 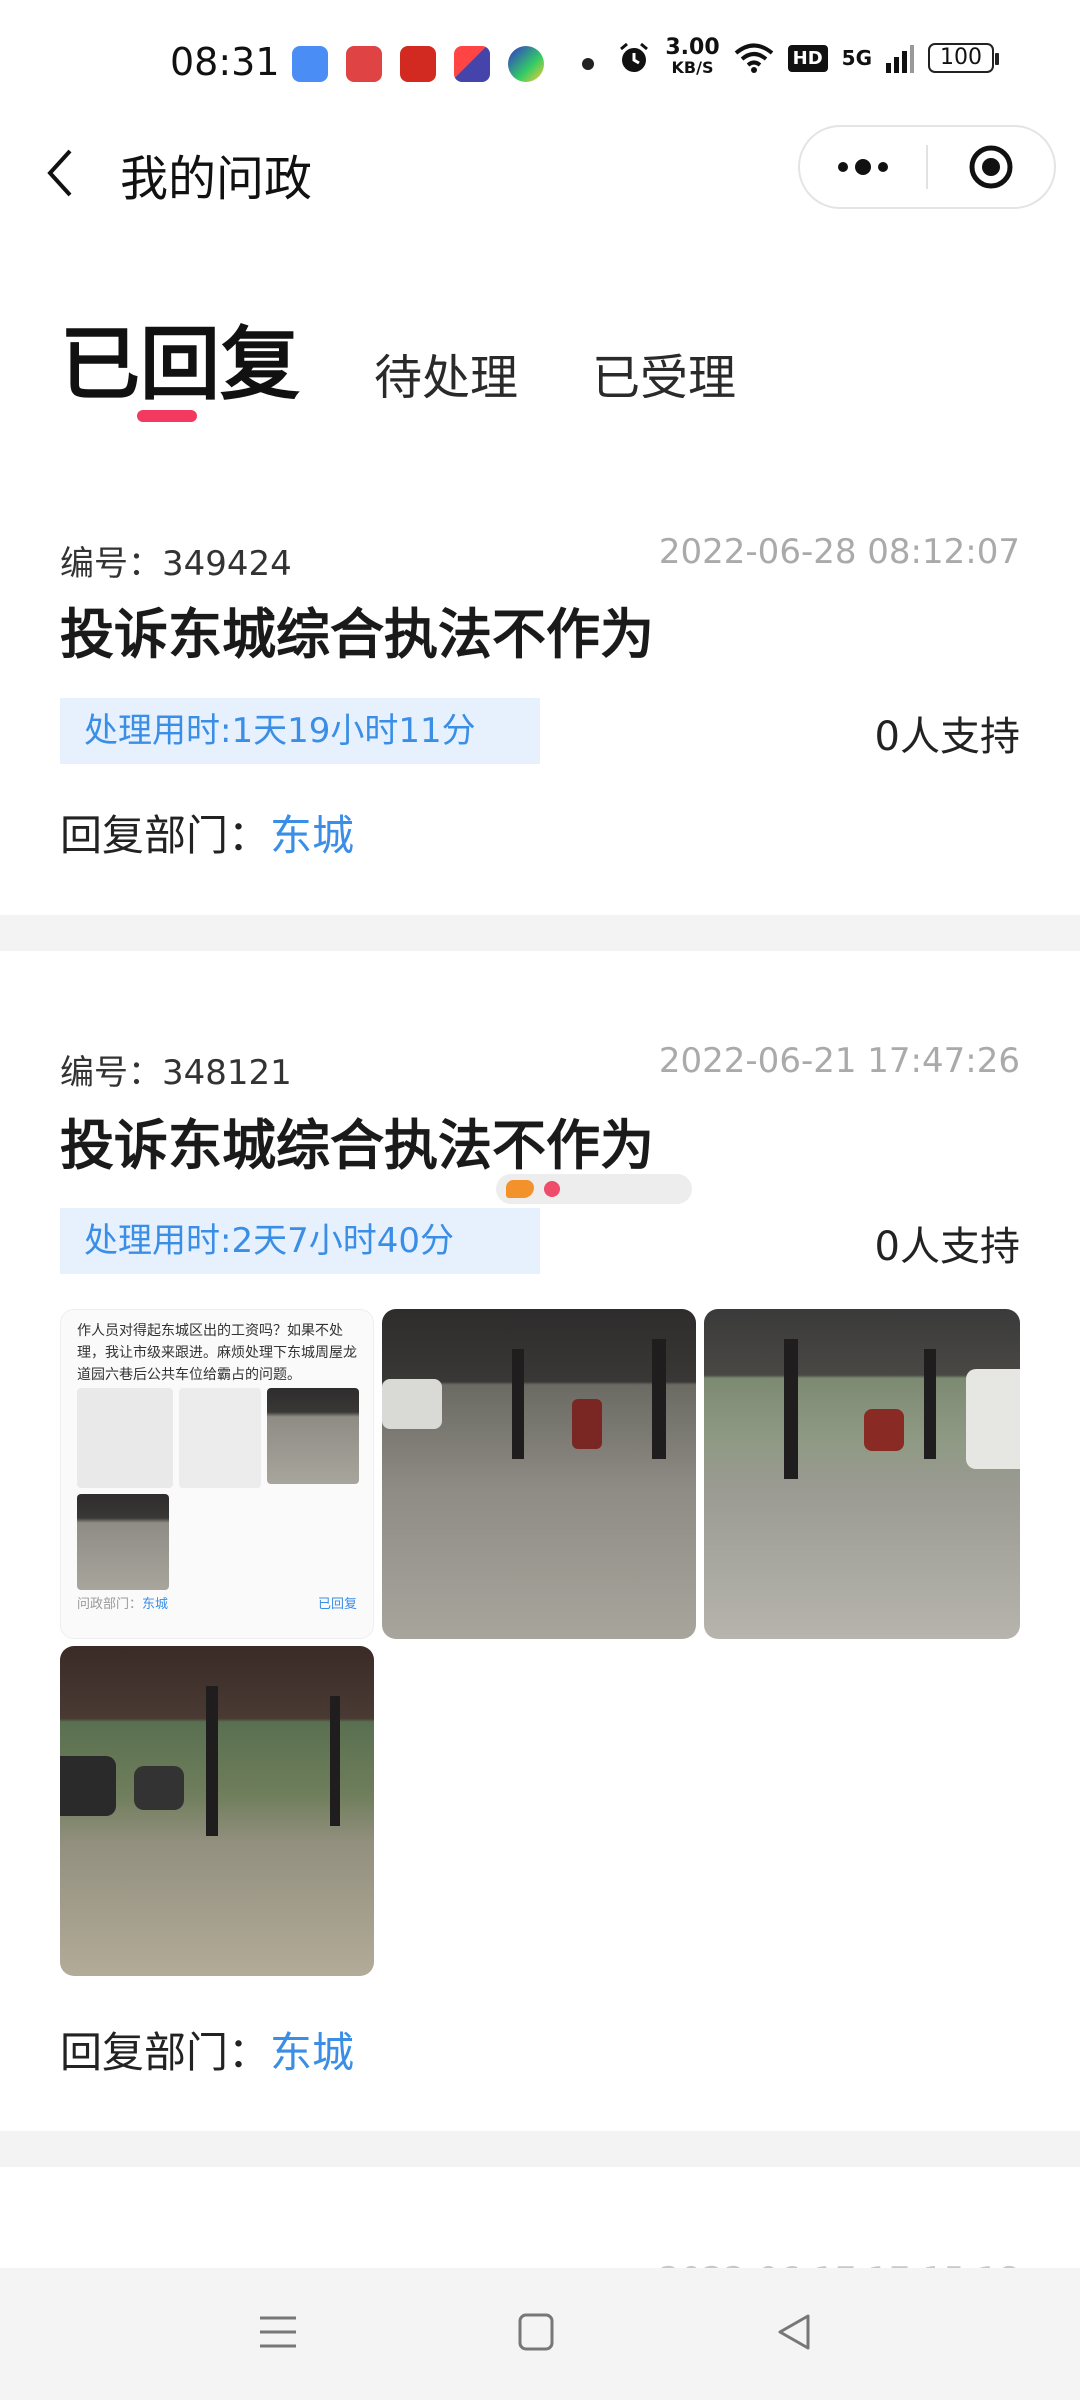 What do you see at coordinates (443, 64) in the screenshot?
I see `notification-icons` at bounding box center [443, 64].